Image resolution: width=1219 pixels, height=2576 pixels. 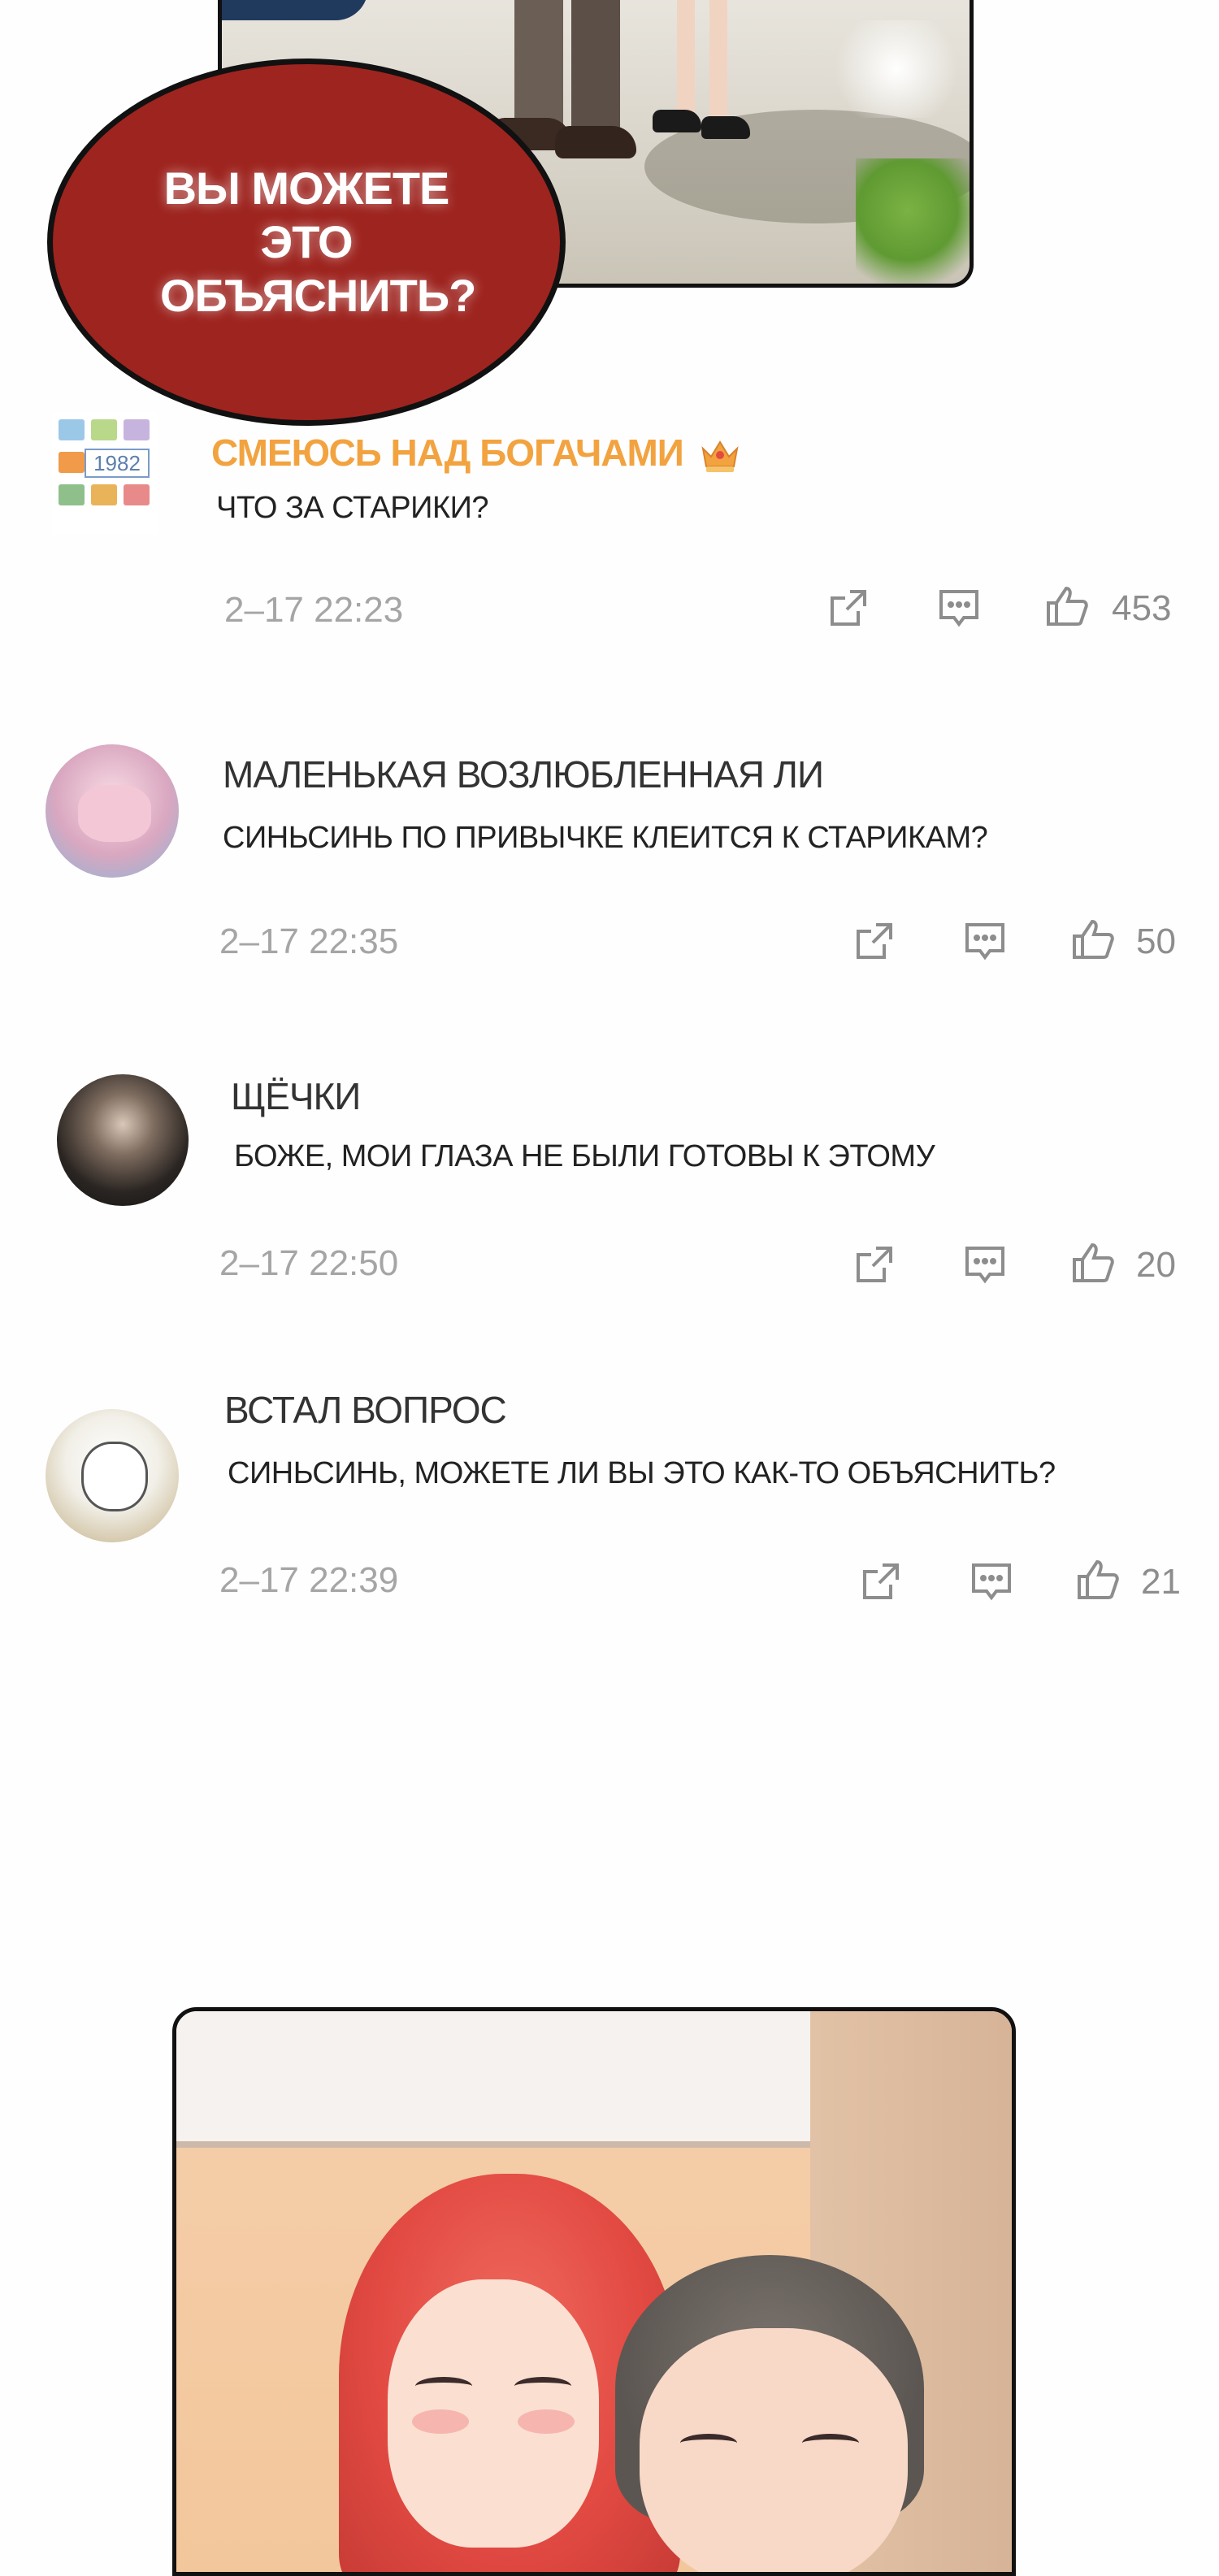 I want to click on avatar-bear, so click(x=114, y=1476).